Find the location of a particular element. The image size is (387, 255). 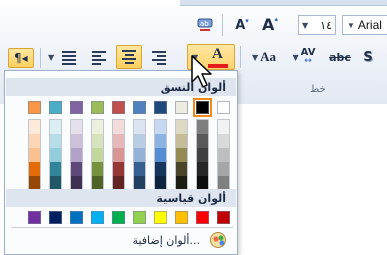

font-name-combo: ▼ Arial is located at coordinates (364, 25).